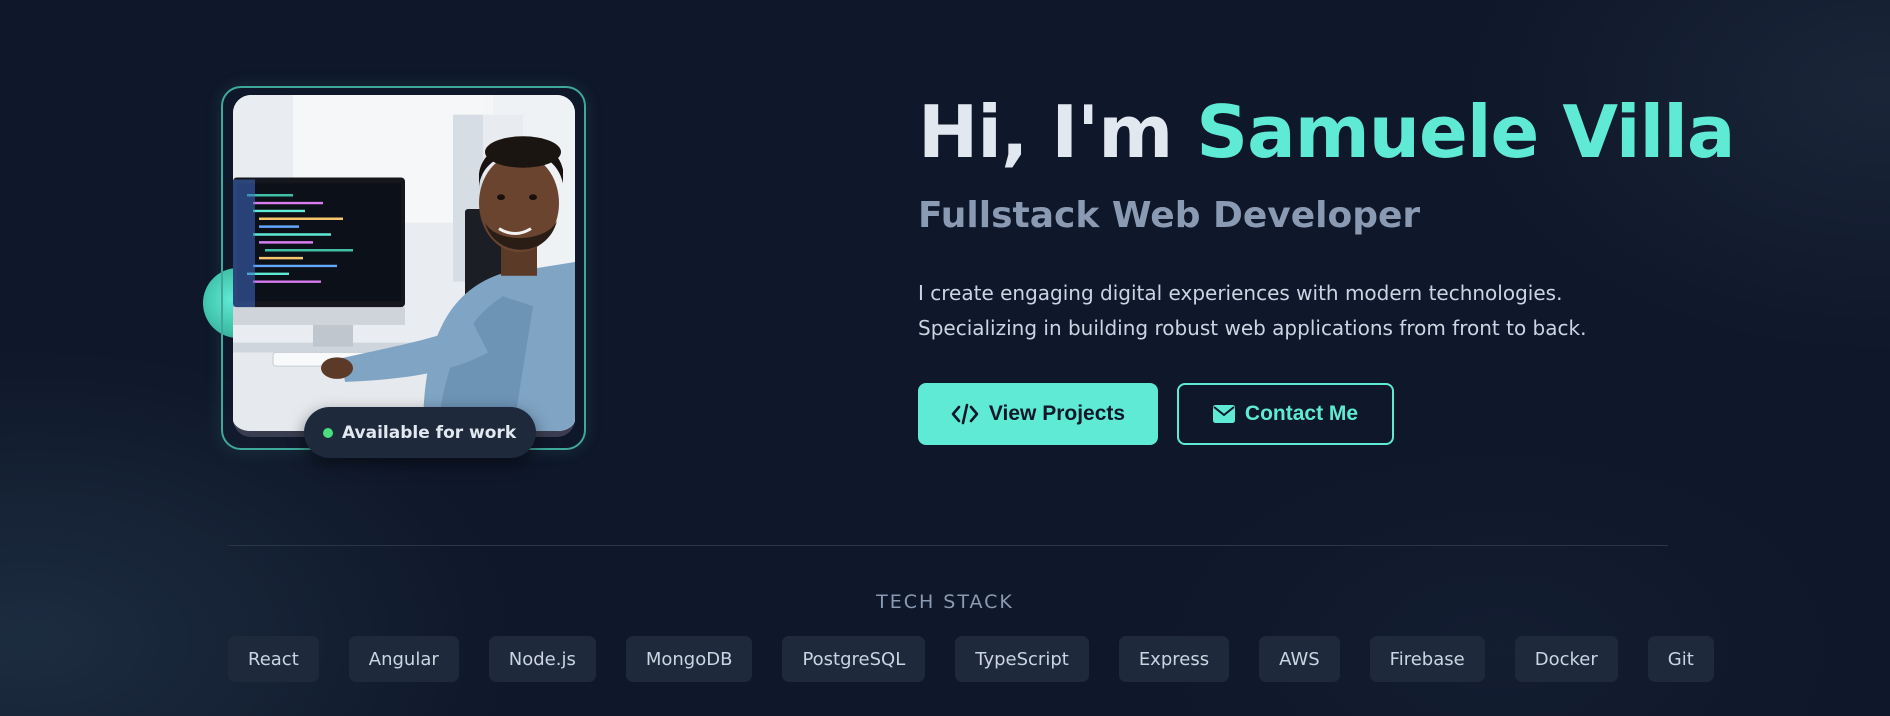 This screenshot has height=716, width=1890. Describe the element at coordinates (689, 659) in the screenshot. I see `tech-chip: MongoDB` at that location.